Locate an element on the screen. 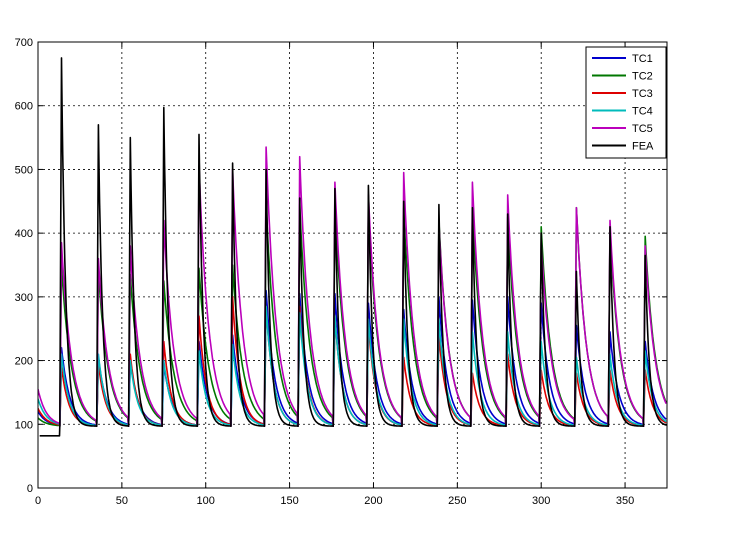 This screenshot has height=550, width=746. y-tick-label: 0 is located at coordinates (30, 489).